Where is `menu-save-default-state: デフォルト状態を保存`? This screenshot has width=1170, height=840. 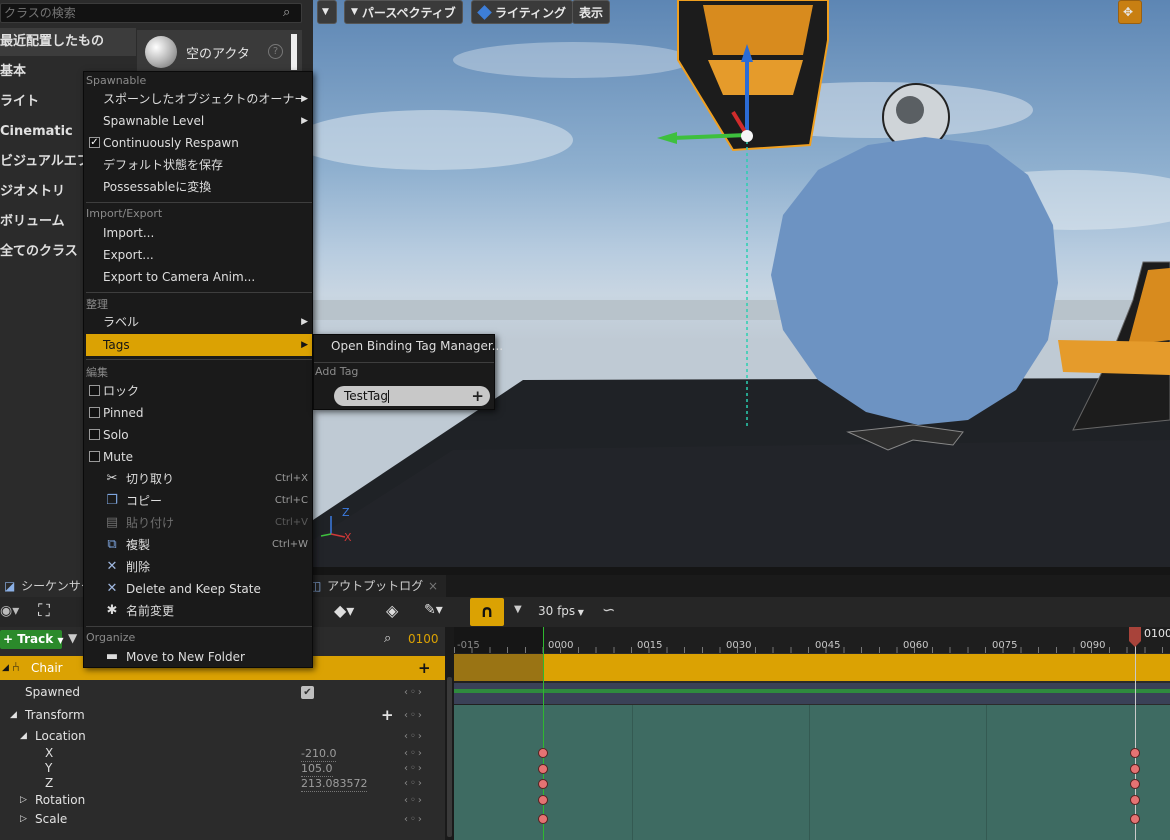 menu-save-default-state: デフォルト状態を保存 is located at coordinates (199, 165).